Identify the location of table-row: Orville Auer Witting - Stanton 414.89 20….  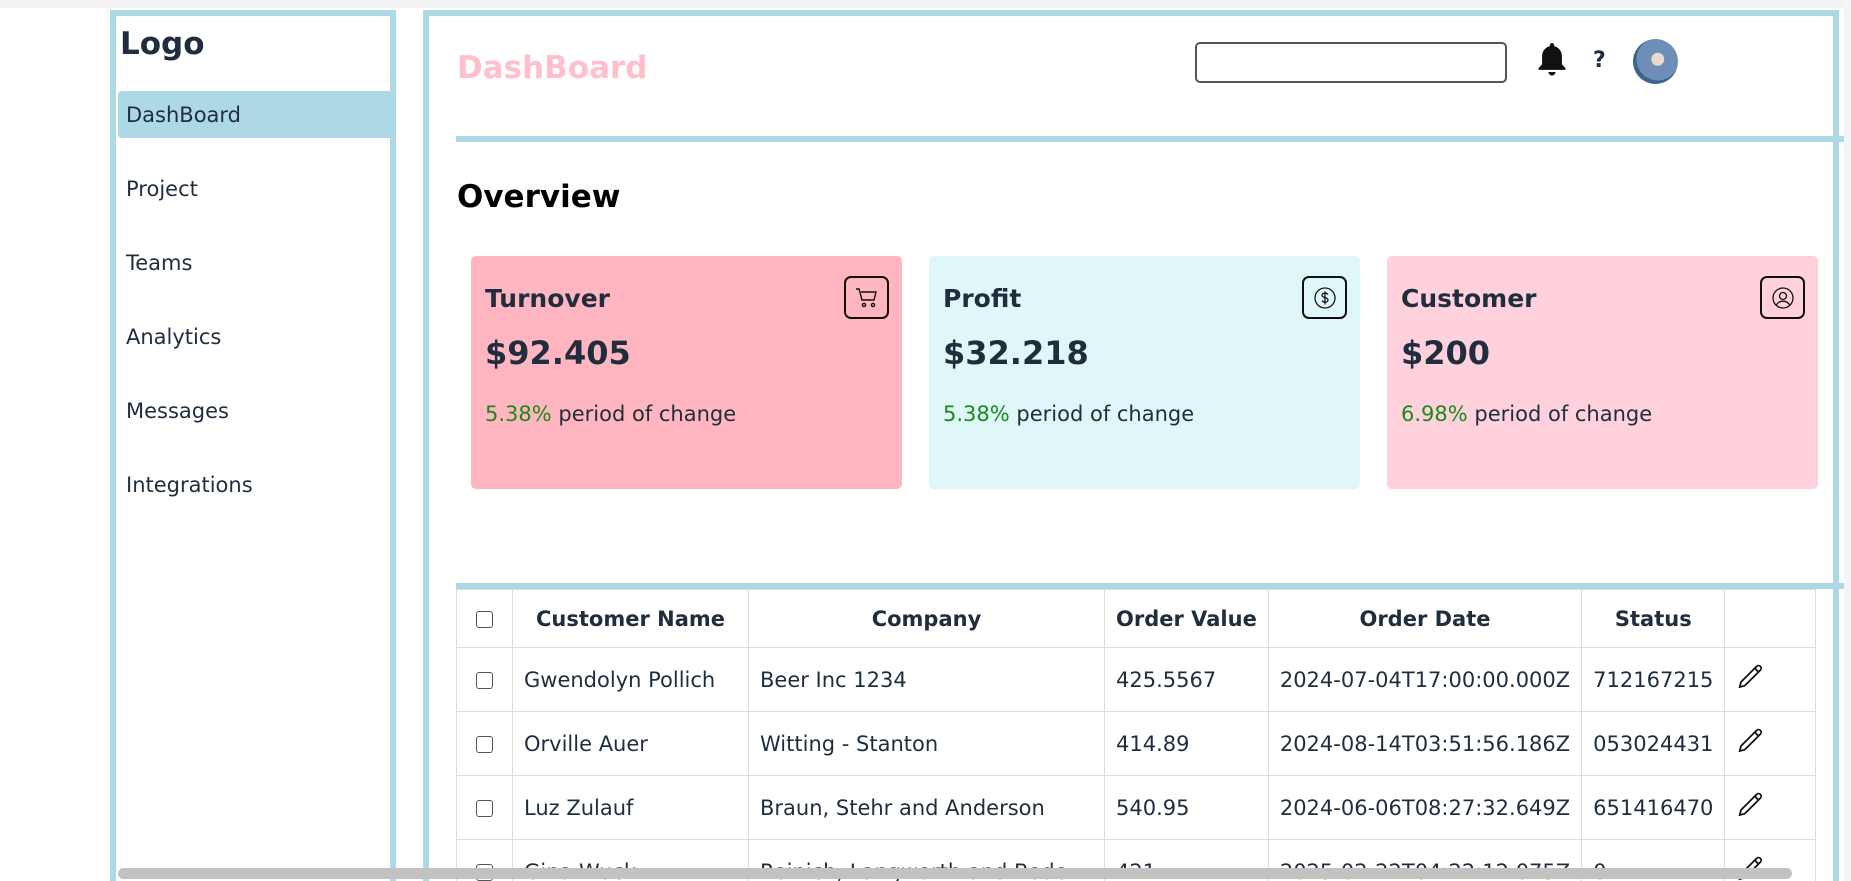
(1136, 743).